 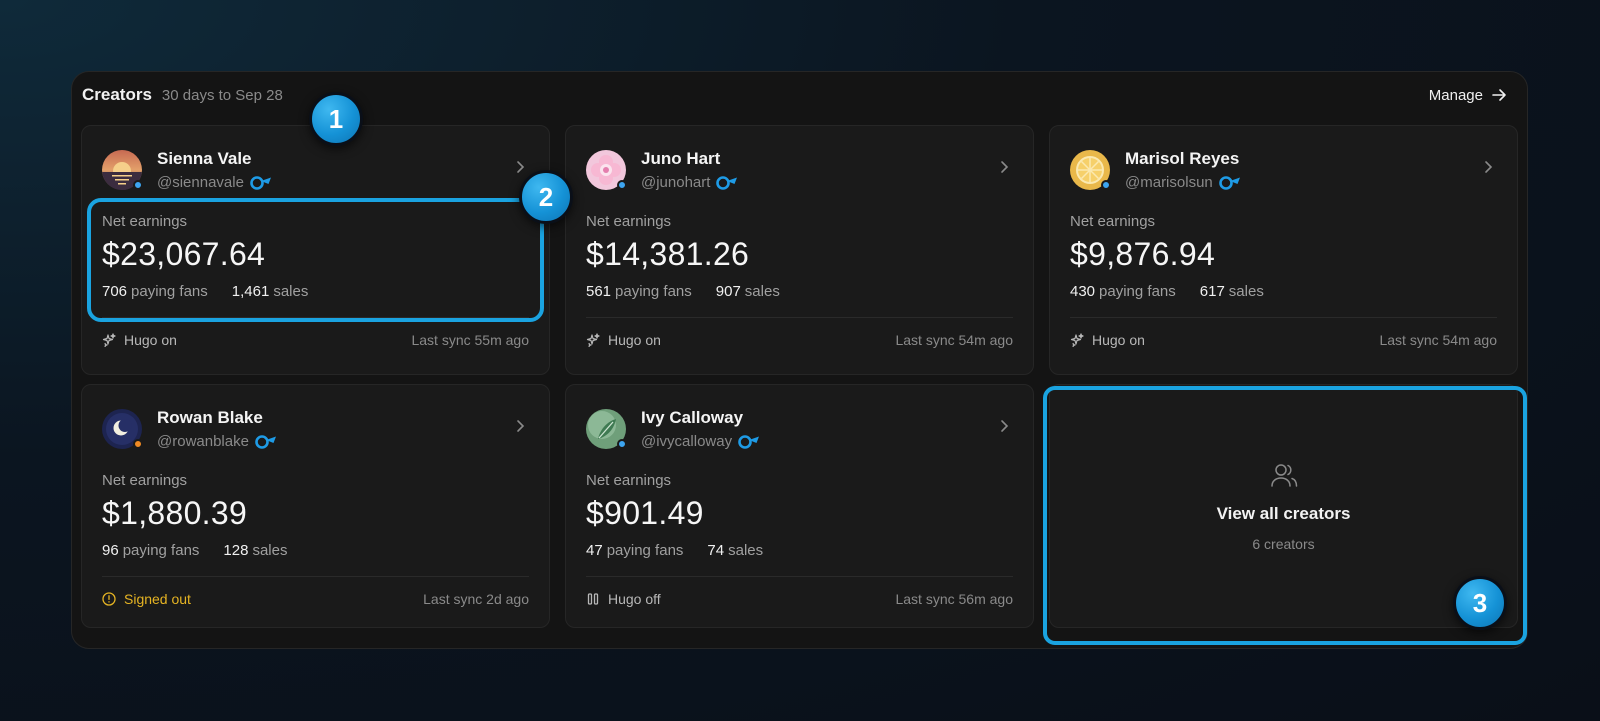 What do you see at coordinates (546, 197) in the screenshot?
I see `annotation-badge-2: 2` at bounding box center [546, 197].